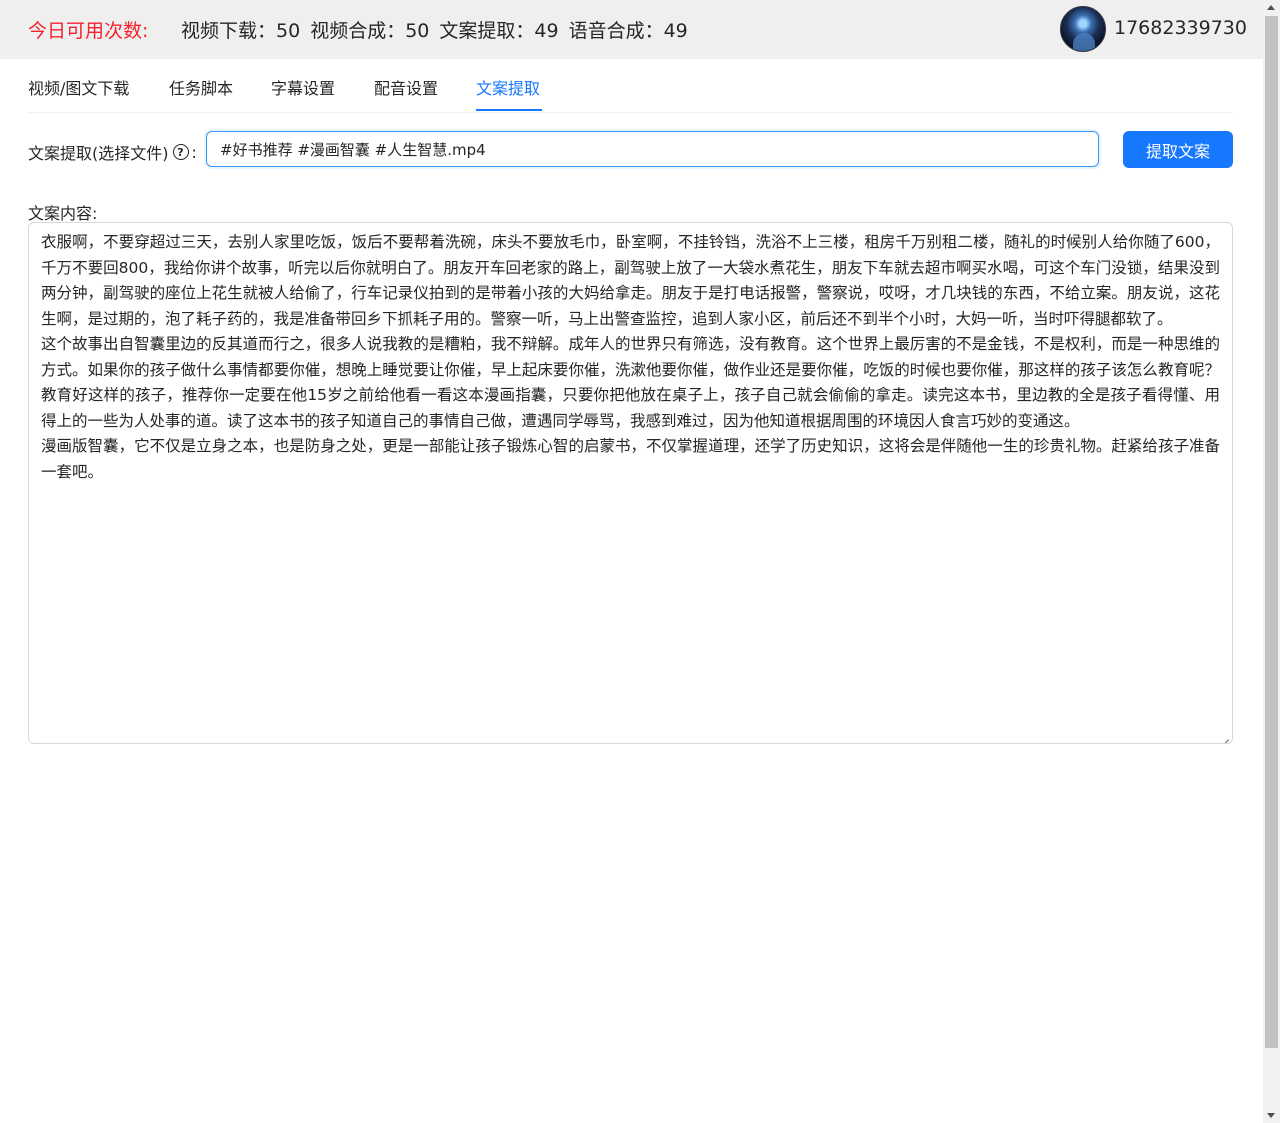 This screenshot has width=1280, height=1123. What do you see at coordinates (1178, 149) in the screenshot?
I see `extract-text-button: 提取文案` at bounding box center [1178, 149].